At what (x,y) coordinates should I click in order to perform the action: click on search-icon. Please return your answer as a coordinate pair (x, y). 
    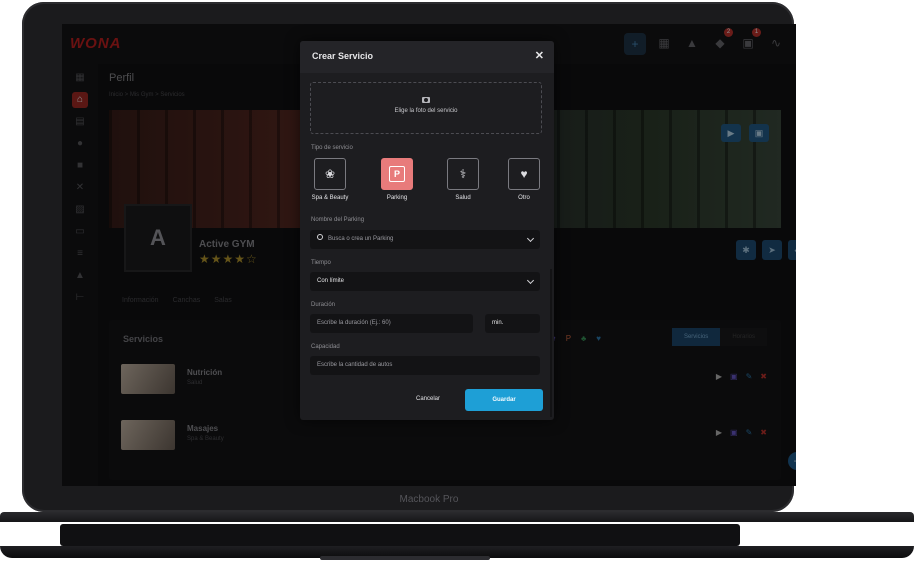
    Looking at the image, I should click on (320, 237).